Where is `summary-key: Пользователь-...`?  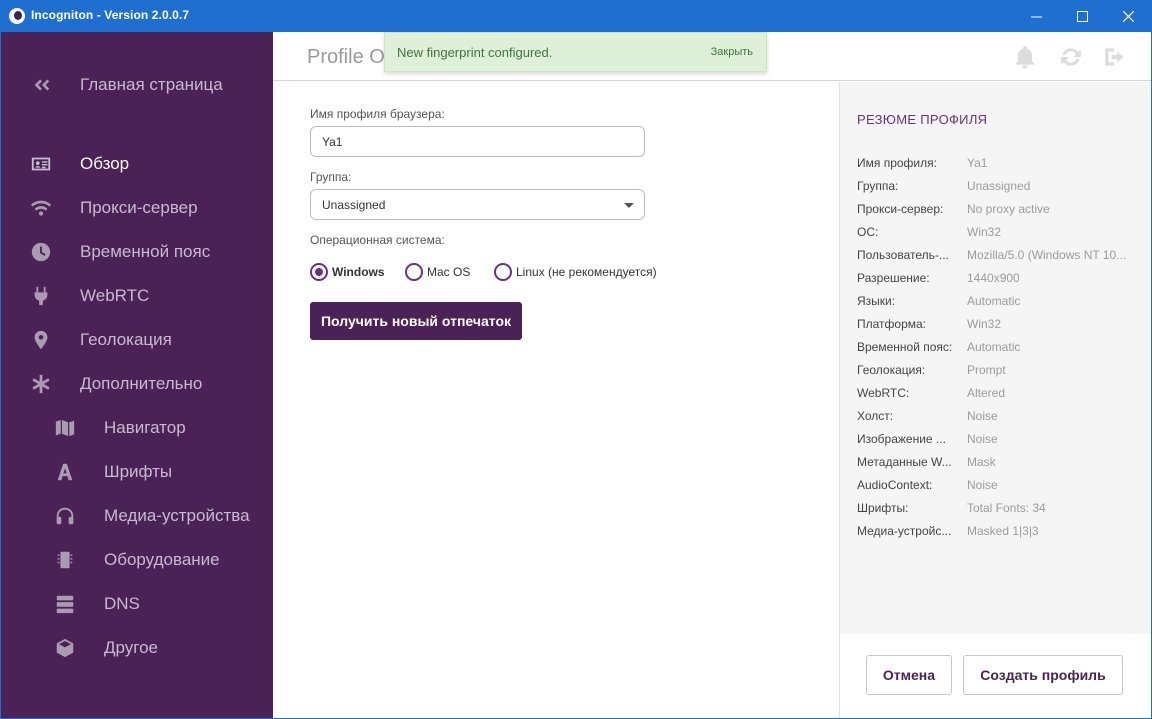 summary-key: Пользователь-... is located at coordinates (903, 255).